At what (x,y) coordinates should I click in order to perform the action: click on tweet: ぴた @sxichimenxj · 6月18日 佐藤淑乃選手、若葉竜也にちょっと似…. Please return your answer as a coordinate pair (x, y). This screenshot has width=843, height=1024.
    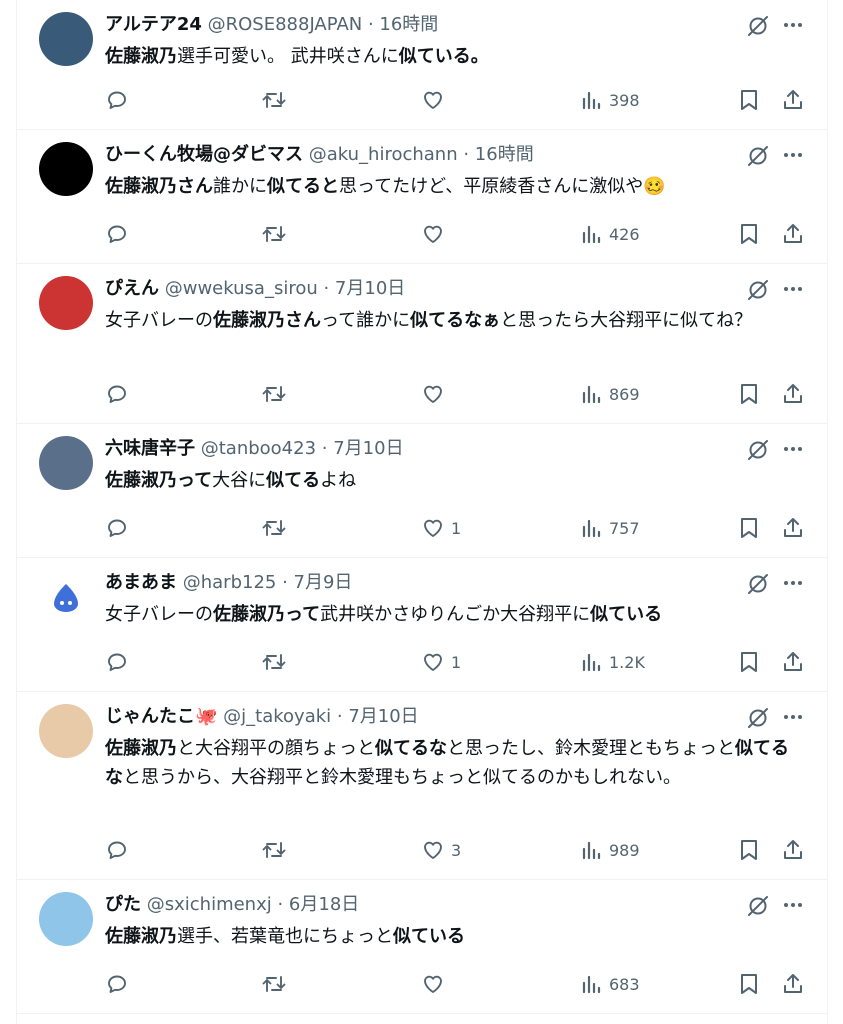
    Looking at the image, I should click on (422, 947).